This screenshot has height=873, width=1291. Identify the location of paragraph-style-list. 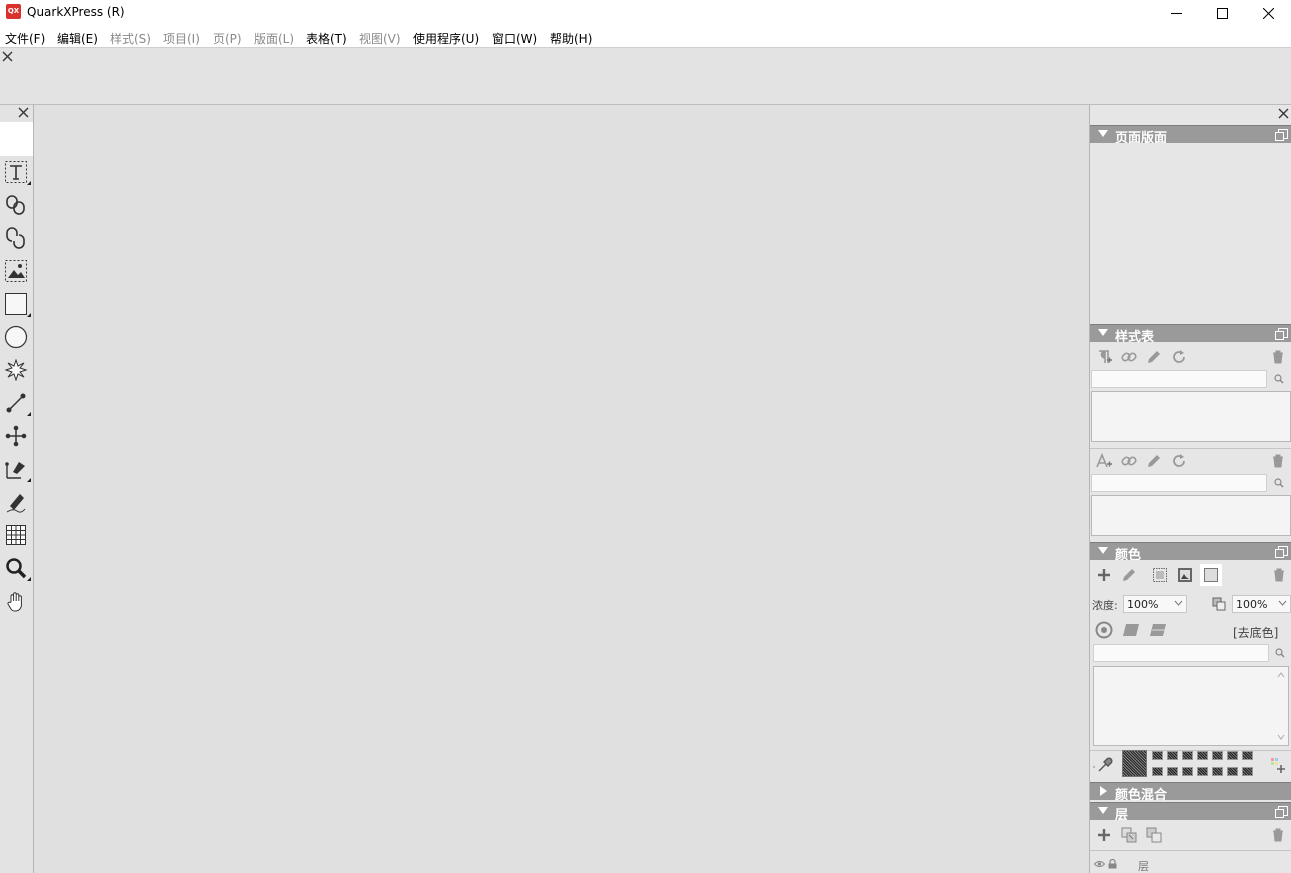
(1191, 416).